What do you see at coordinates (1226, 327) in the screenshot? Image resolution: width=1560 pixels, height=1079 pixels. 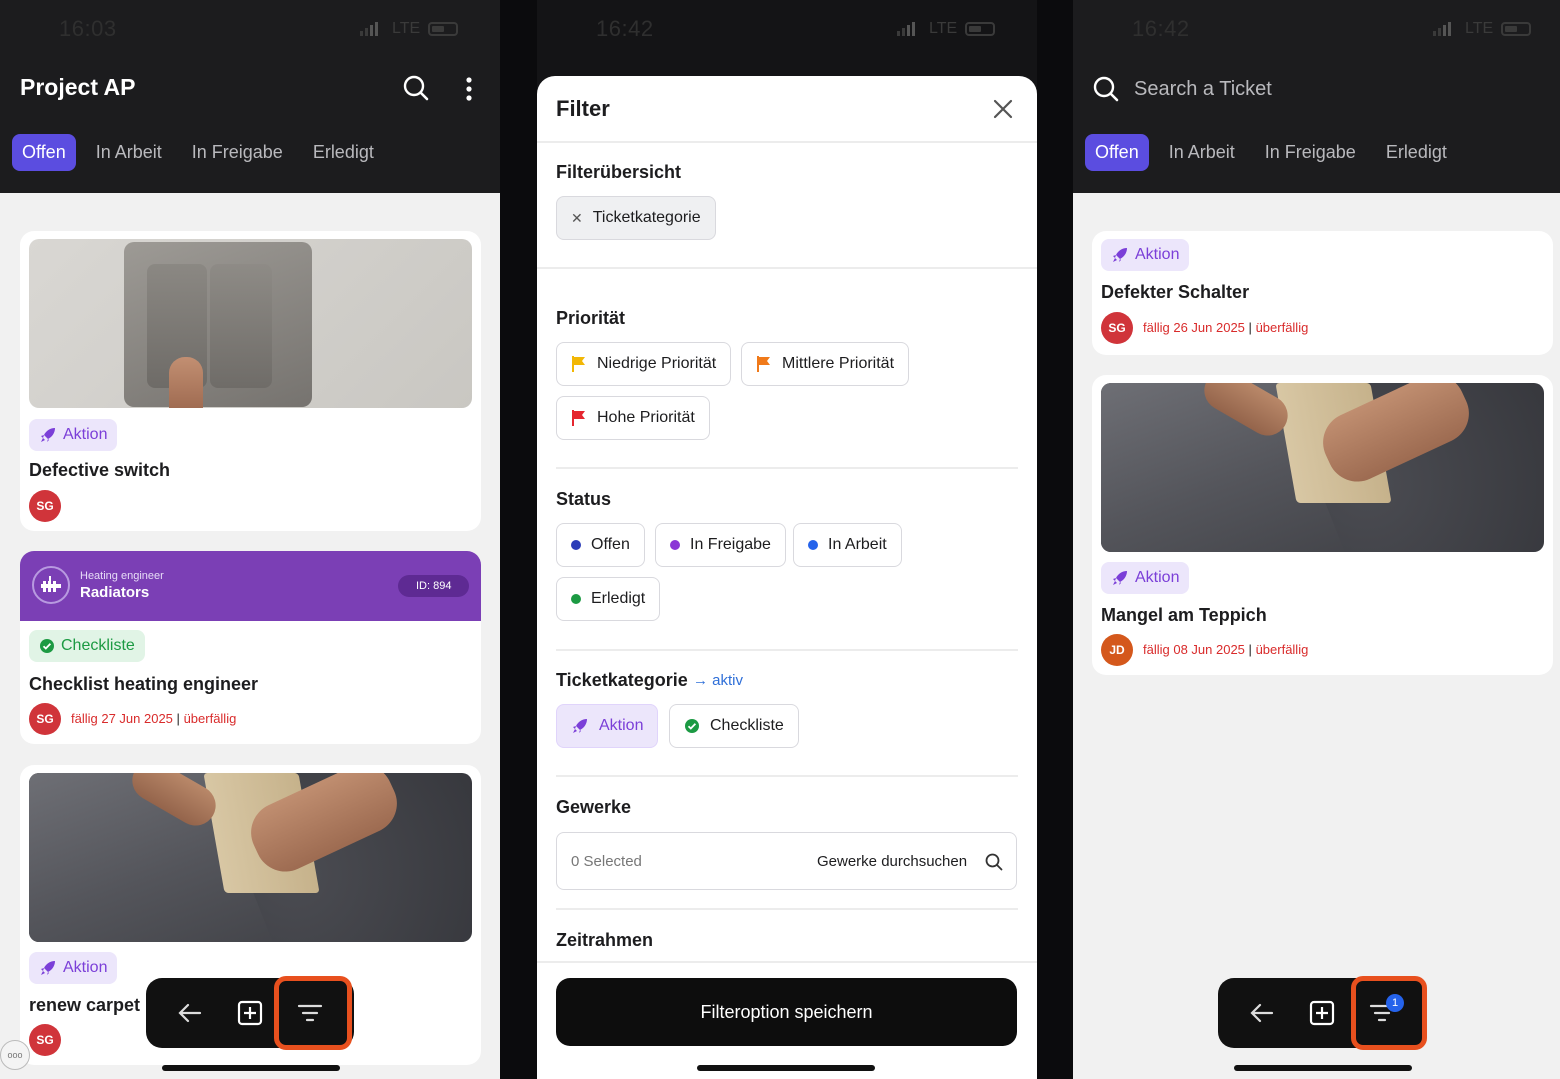 I see `due-date: fällig 26 Jun 2025 | überfällig` at bounding box center [1226, 327].